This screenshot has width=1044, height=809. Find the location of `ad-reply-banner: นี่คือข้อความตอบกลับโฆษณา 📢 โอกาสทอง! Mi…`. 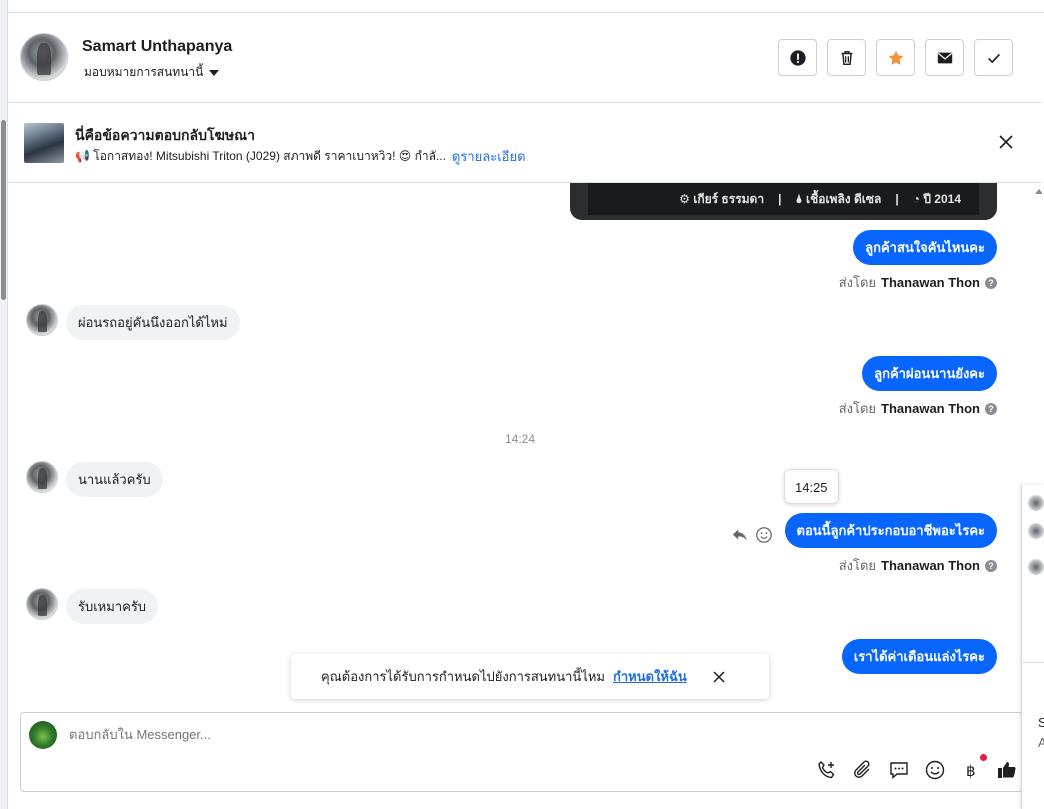

ad-reply-banner: นี่คือข้อความตอบกลับโฆษณา 📢 โอกาสทอง! Mi… is located at coordinates (525, 143).